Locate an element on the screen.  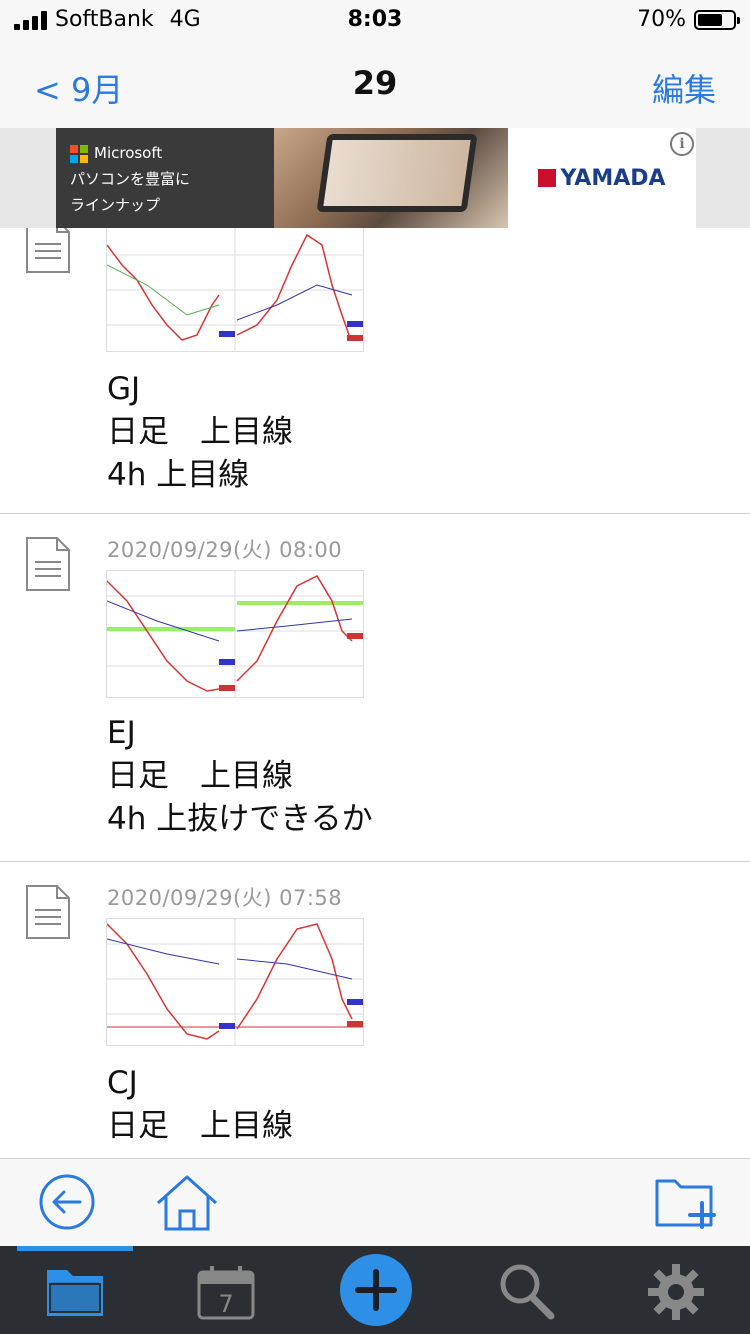
tab-bar: 7 is located at coordinates (375, 1290).